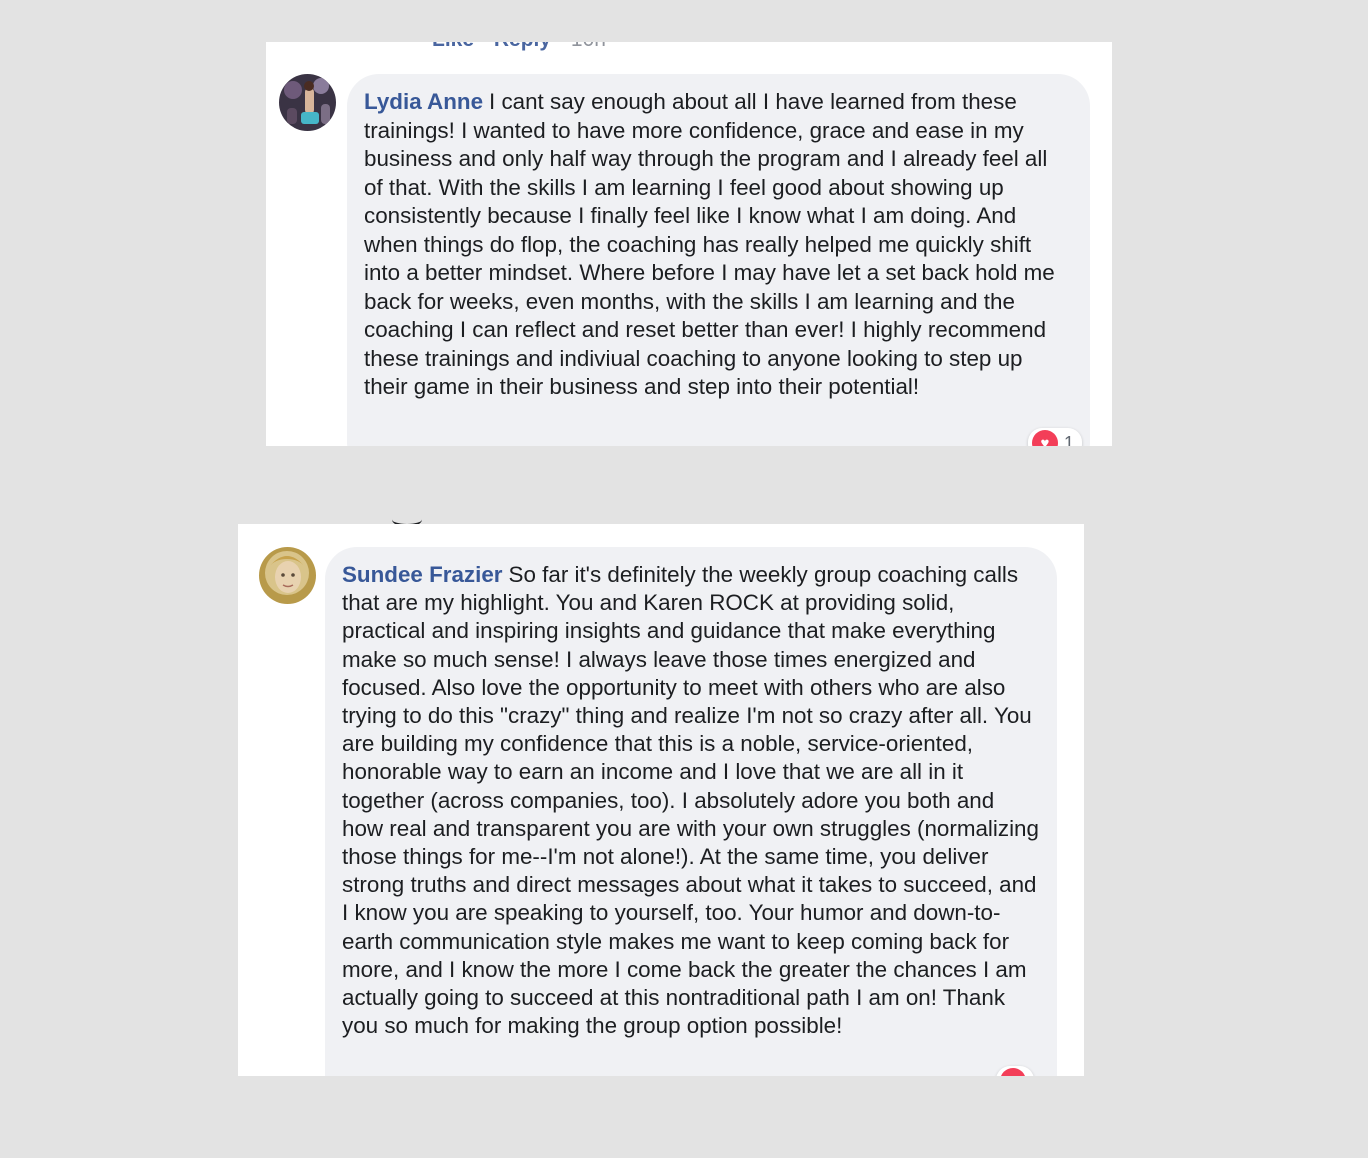 The width and height of the screenshot is (1368, 1158). Describe the element at coordinates (423, 101) in the screenshot. I see `comment-author: Lydia Anne` at that location.